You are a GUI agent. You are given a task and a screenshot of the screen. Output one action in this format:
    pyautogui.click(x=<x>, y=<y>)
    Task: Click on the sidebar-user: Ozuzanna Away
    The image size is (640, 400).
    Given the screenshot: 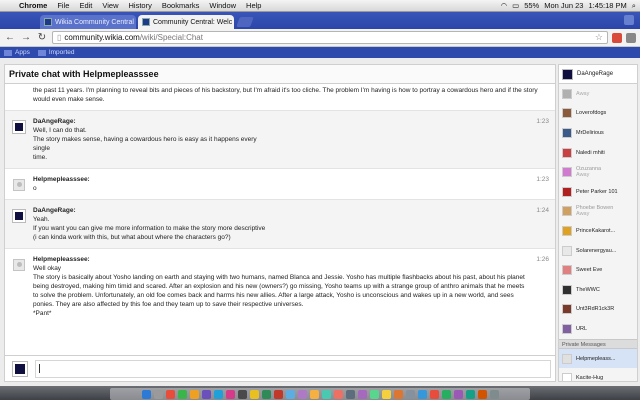 What is the action you would take?
    pyautogui.click(x=598, y=172)
    